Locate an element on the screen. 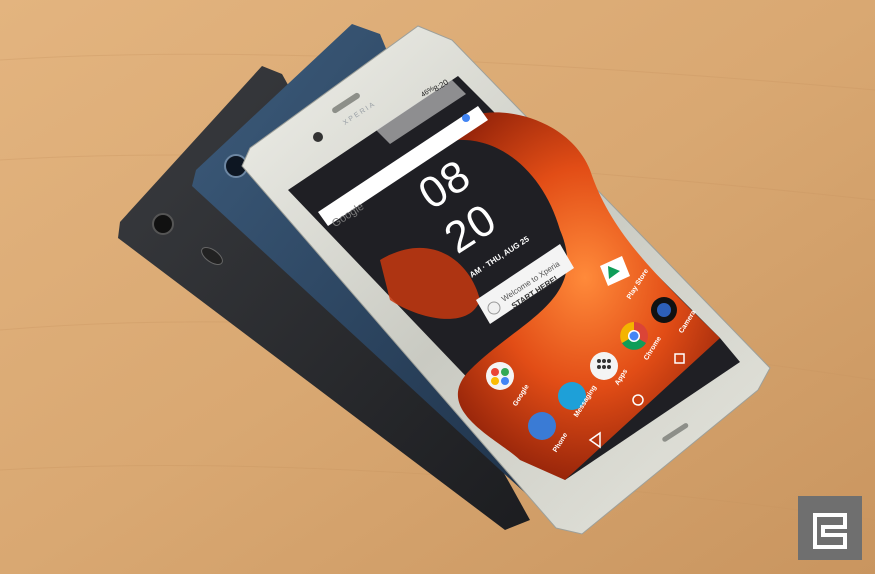 This screenshot has width=875, height=574. app-label-google: Google is located at coordinates (521, 396).